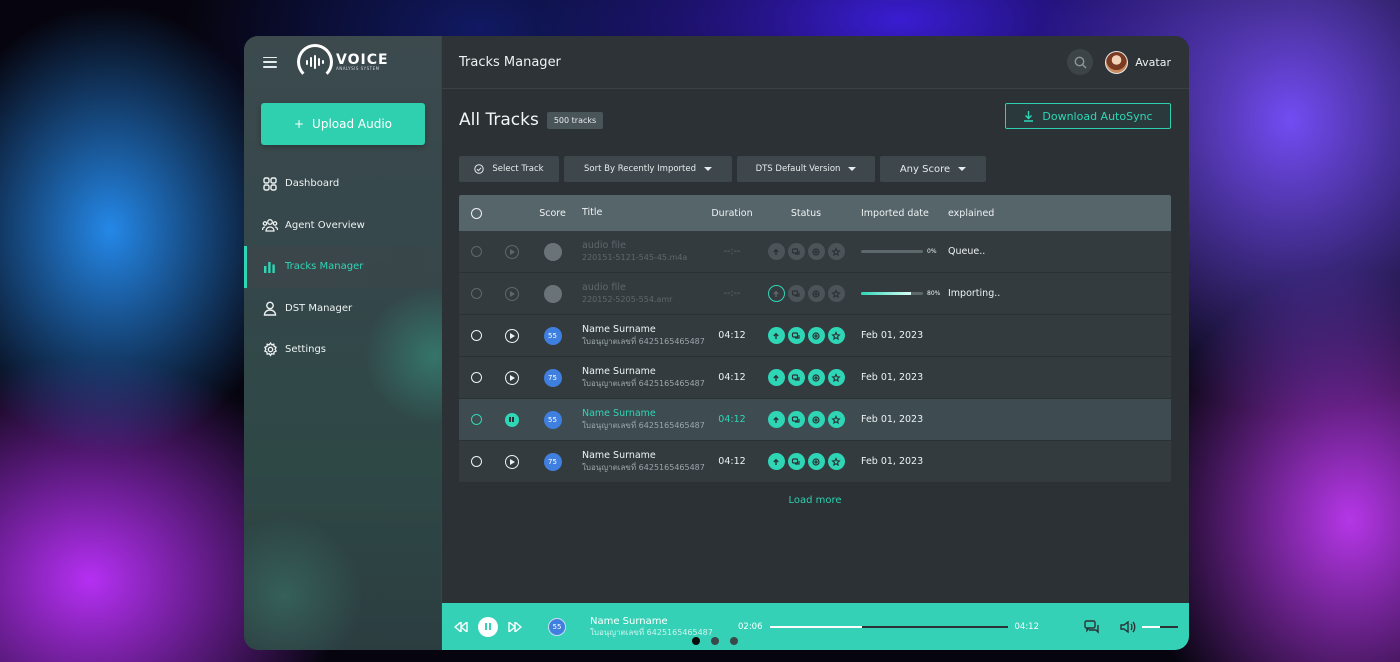 The height and width of the screenshot is (662, 1400). I want to click on menu-icon, so click(270, 62).